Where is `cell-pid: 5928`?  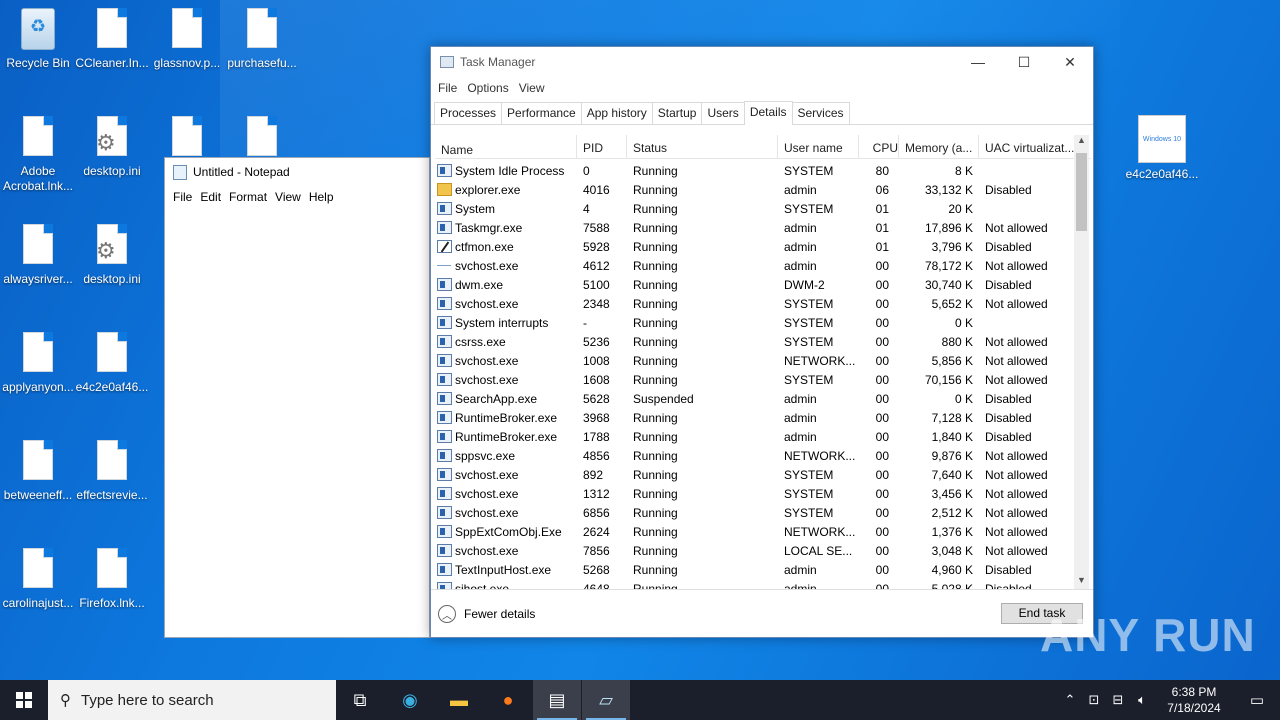
cell-pid: 5928 is located at coordinates (596, 246).